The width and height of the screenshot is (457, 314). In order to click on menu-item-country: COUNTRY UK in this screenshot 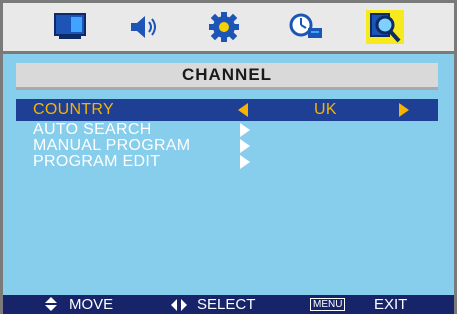, I will do `click(227, 110)`.